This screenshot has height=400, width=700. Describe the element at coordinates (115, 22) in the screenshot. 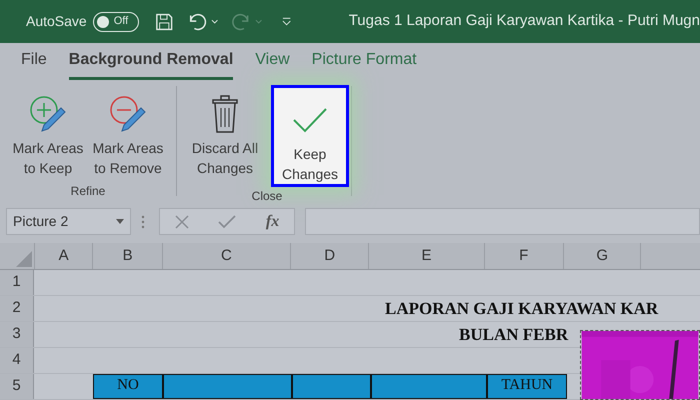

I see `autosave-toggle: Off` at that location.